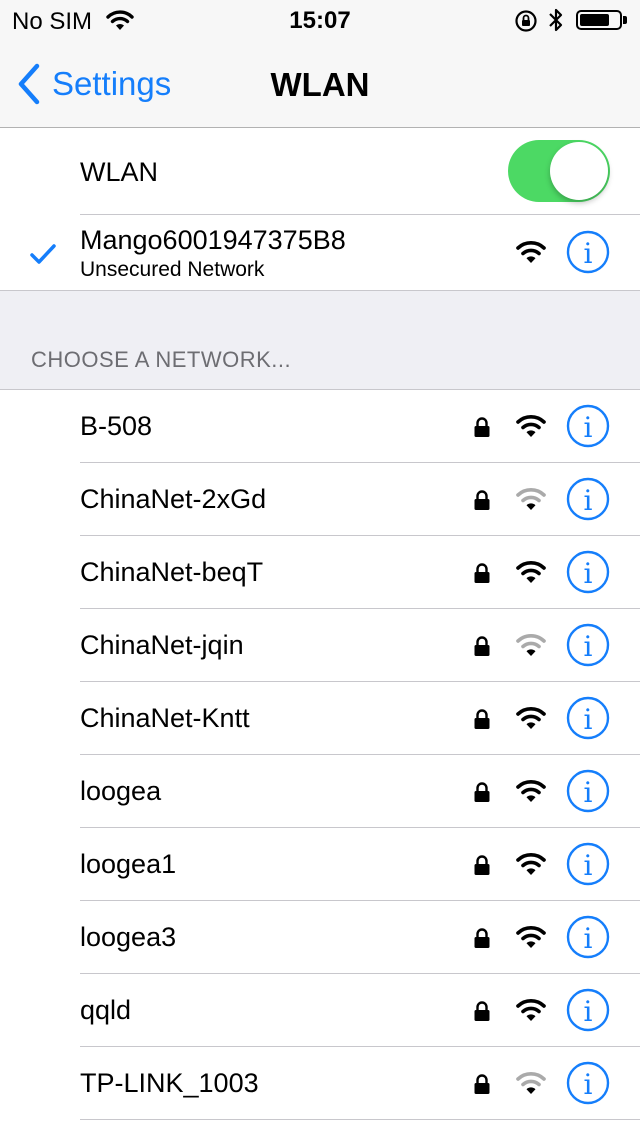  What do you see at coordinates (360, 1119) in the screenshot?
I see `row-divider` at bounding box center [360, 1119].